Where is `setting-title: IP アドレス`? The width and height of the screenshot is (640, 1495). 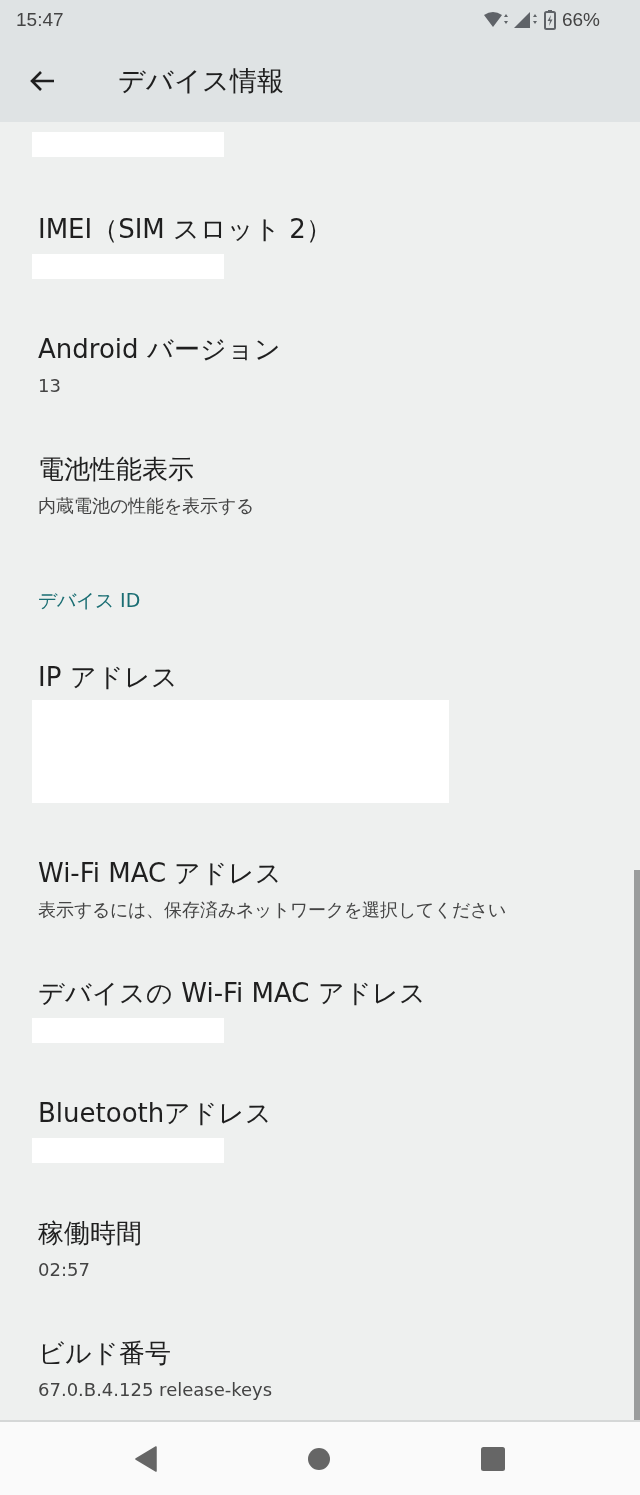
setting-title: IP アドレス is located at coordinates (108, 677).